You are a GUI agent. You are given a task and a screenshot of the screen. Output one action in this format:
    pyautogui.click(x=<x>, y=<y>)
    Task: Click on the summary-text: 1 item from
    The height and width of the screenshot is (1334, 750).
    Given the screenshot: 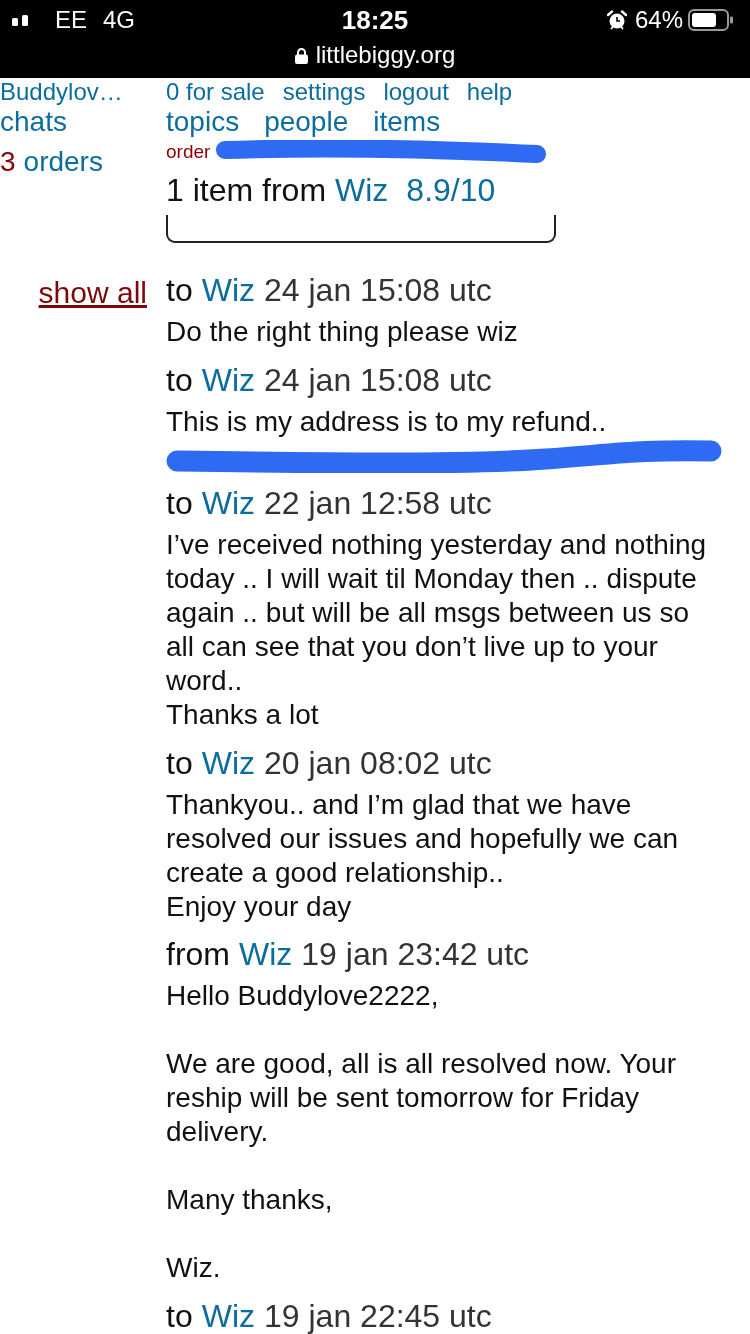 What is the action you would take?
    pyautogui.click(x=246, y=190)
    